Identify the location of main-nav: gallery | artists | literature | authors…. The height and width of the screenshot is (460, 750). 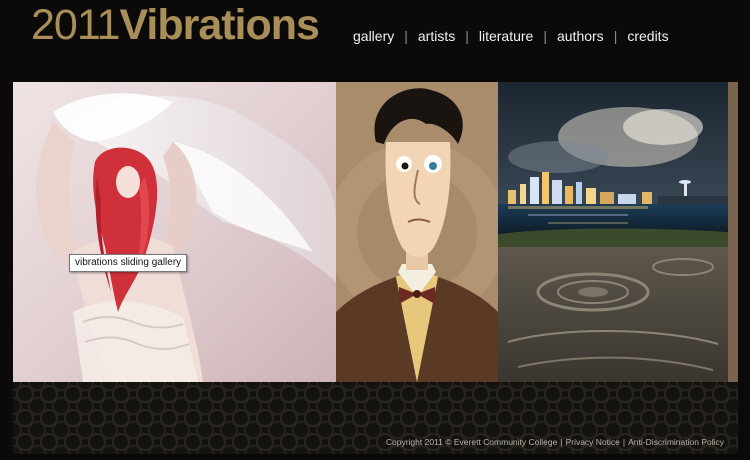
(511, 36).